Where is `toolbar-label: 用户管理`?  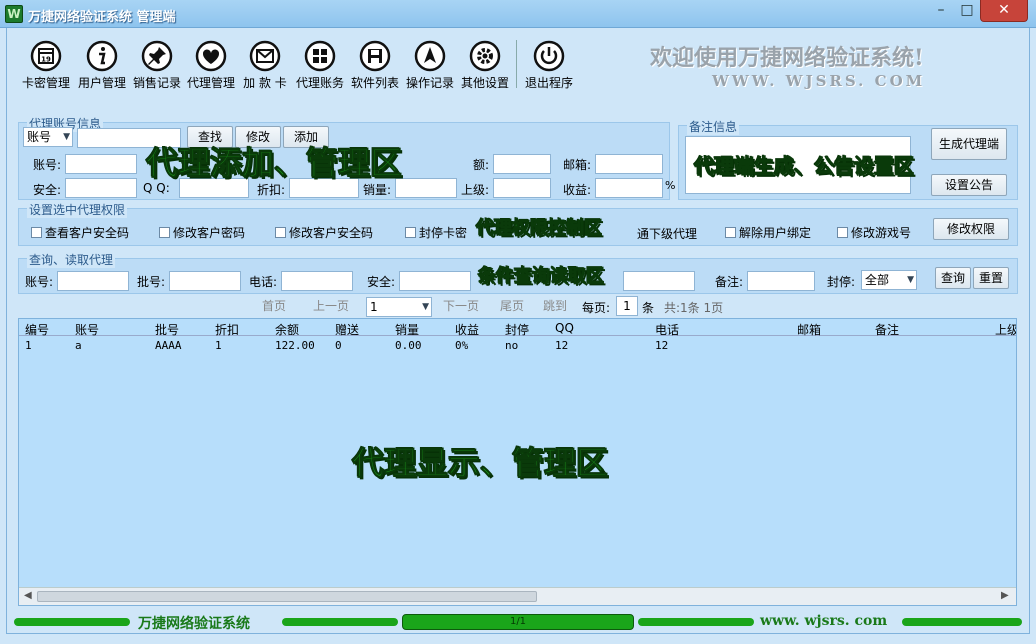
toolbar-label: 用户管理 is located at coordinates (101, 83).